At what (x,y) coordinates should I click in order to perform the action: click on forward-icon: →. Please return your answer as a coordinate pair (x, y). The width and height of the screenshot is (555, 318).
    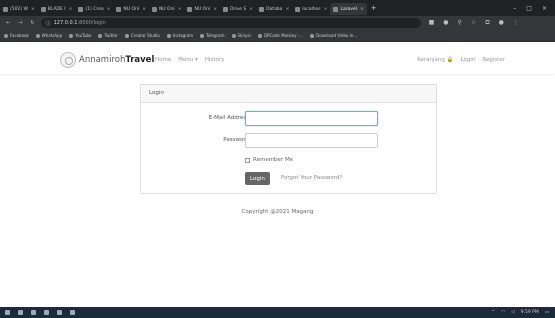
    Looking at the image, I should click on (20, 23).